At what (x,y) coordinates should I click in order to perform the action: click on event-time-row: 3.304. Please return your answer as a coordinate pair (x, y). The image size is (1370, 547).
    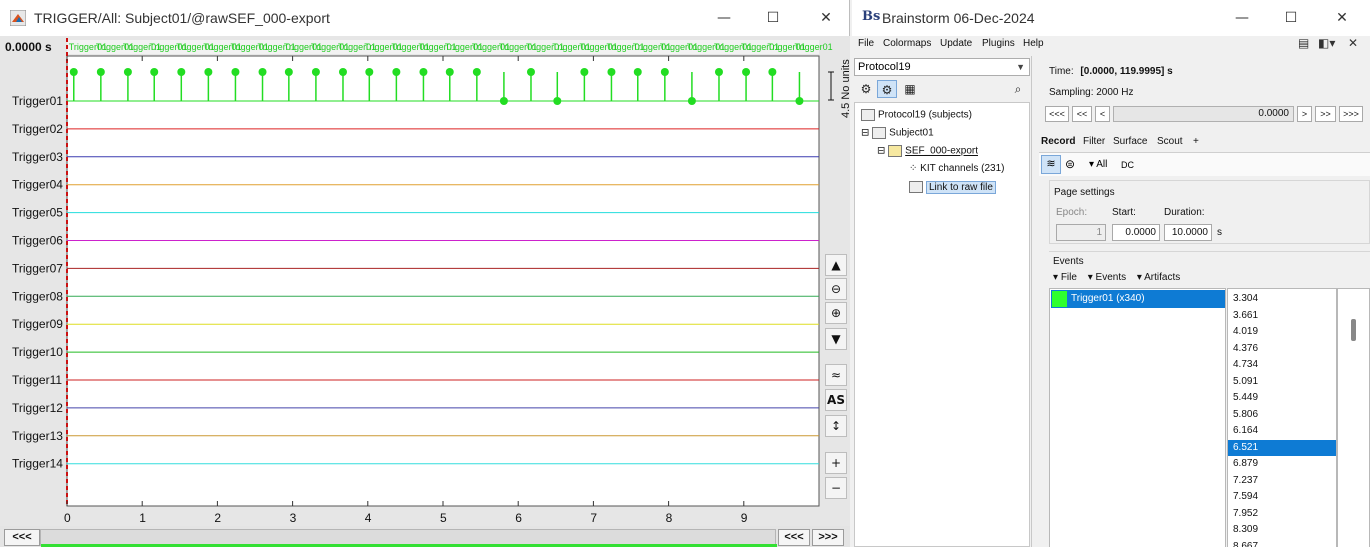
    Looking at the image, I should click on (1282, 299).